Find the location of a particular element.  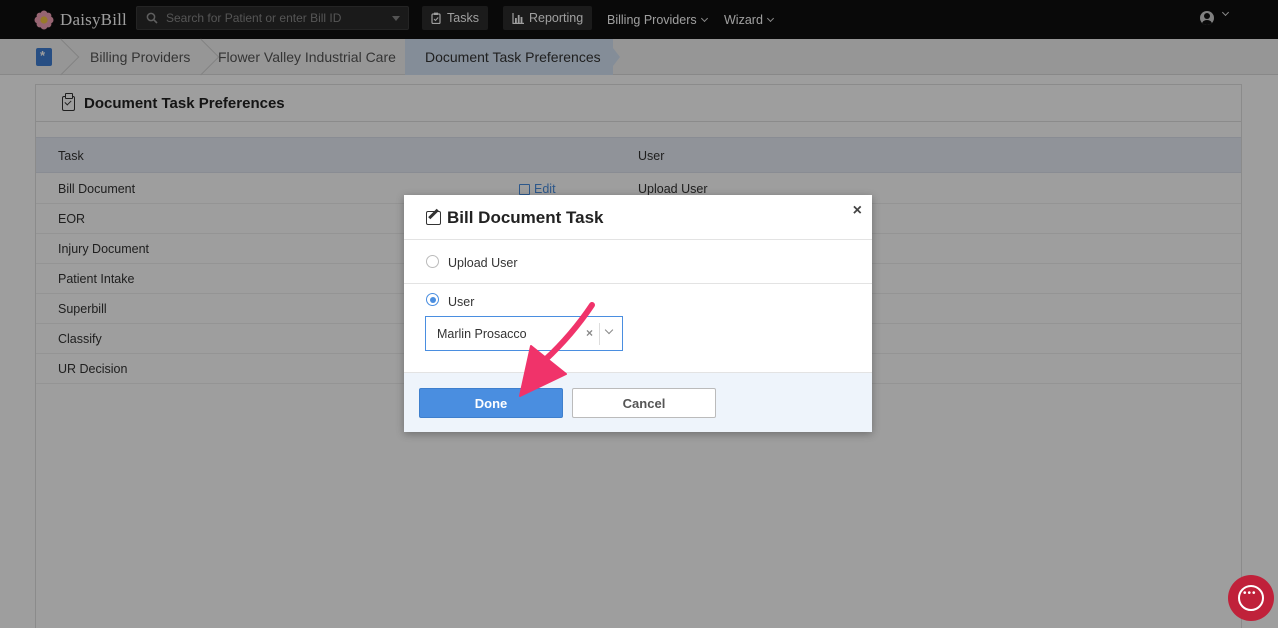

chat-icon is located at coordinates (1251, 598).